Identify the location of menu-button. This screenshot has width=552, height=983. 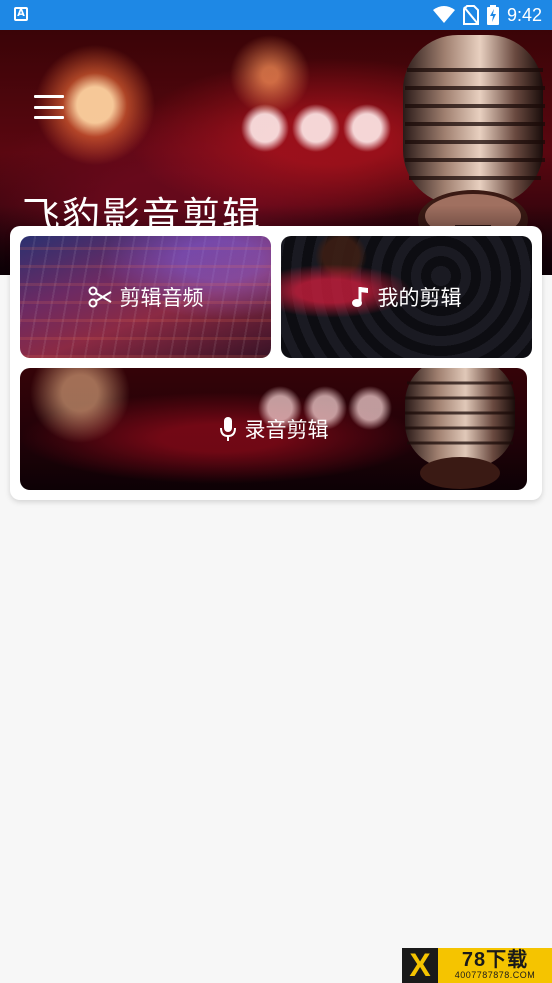
(49, 107).